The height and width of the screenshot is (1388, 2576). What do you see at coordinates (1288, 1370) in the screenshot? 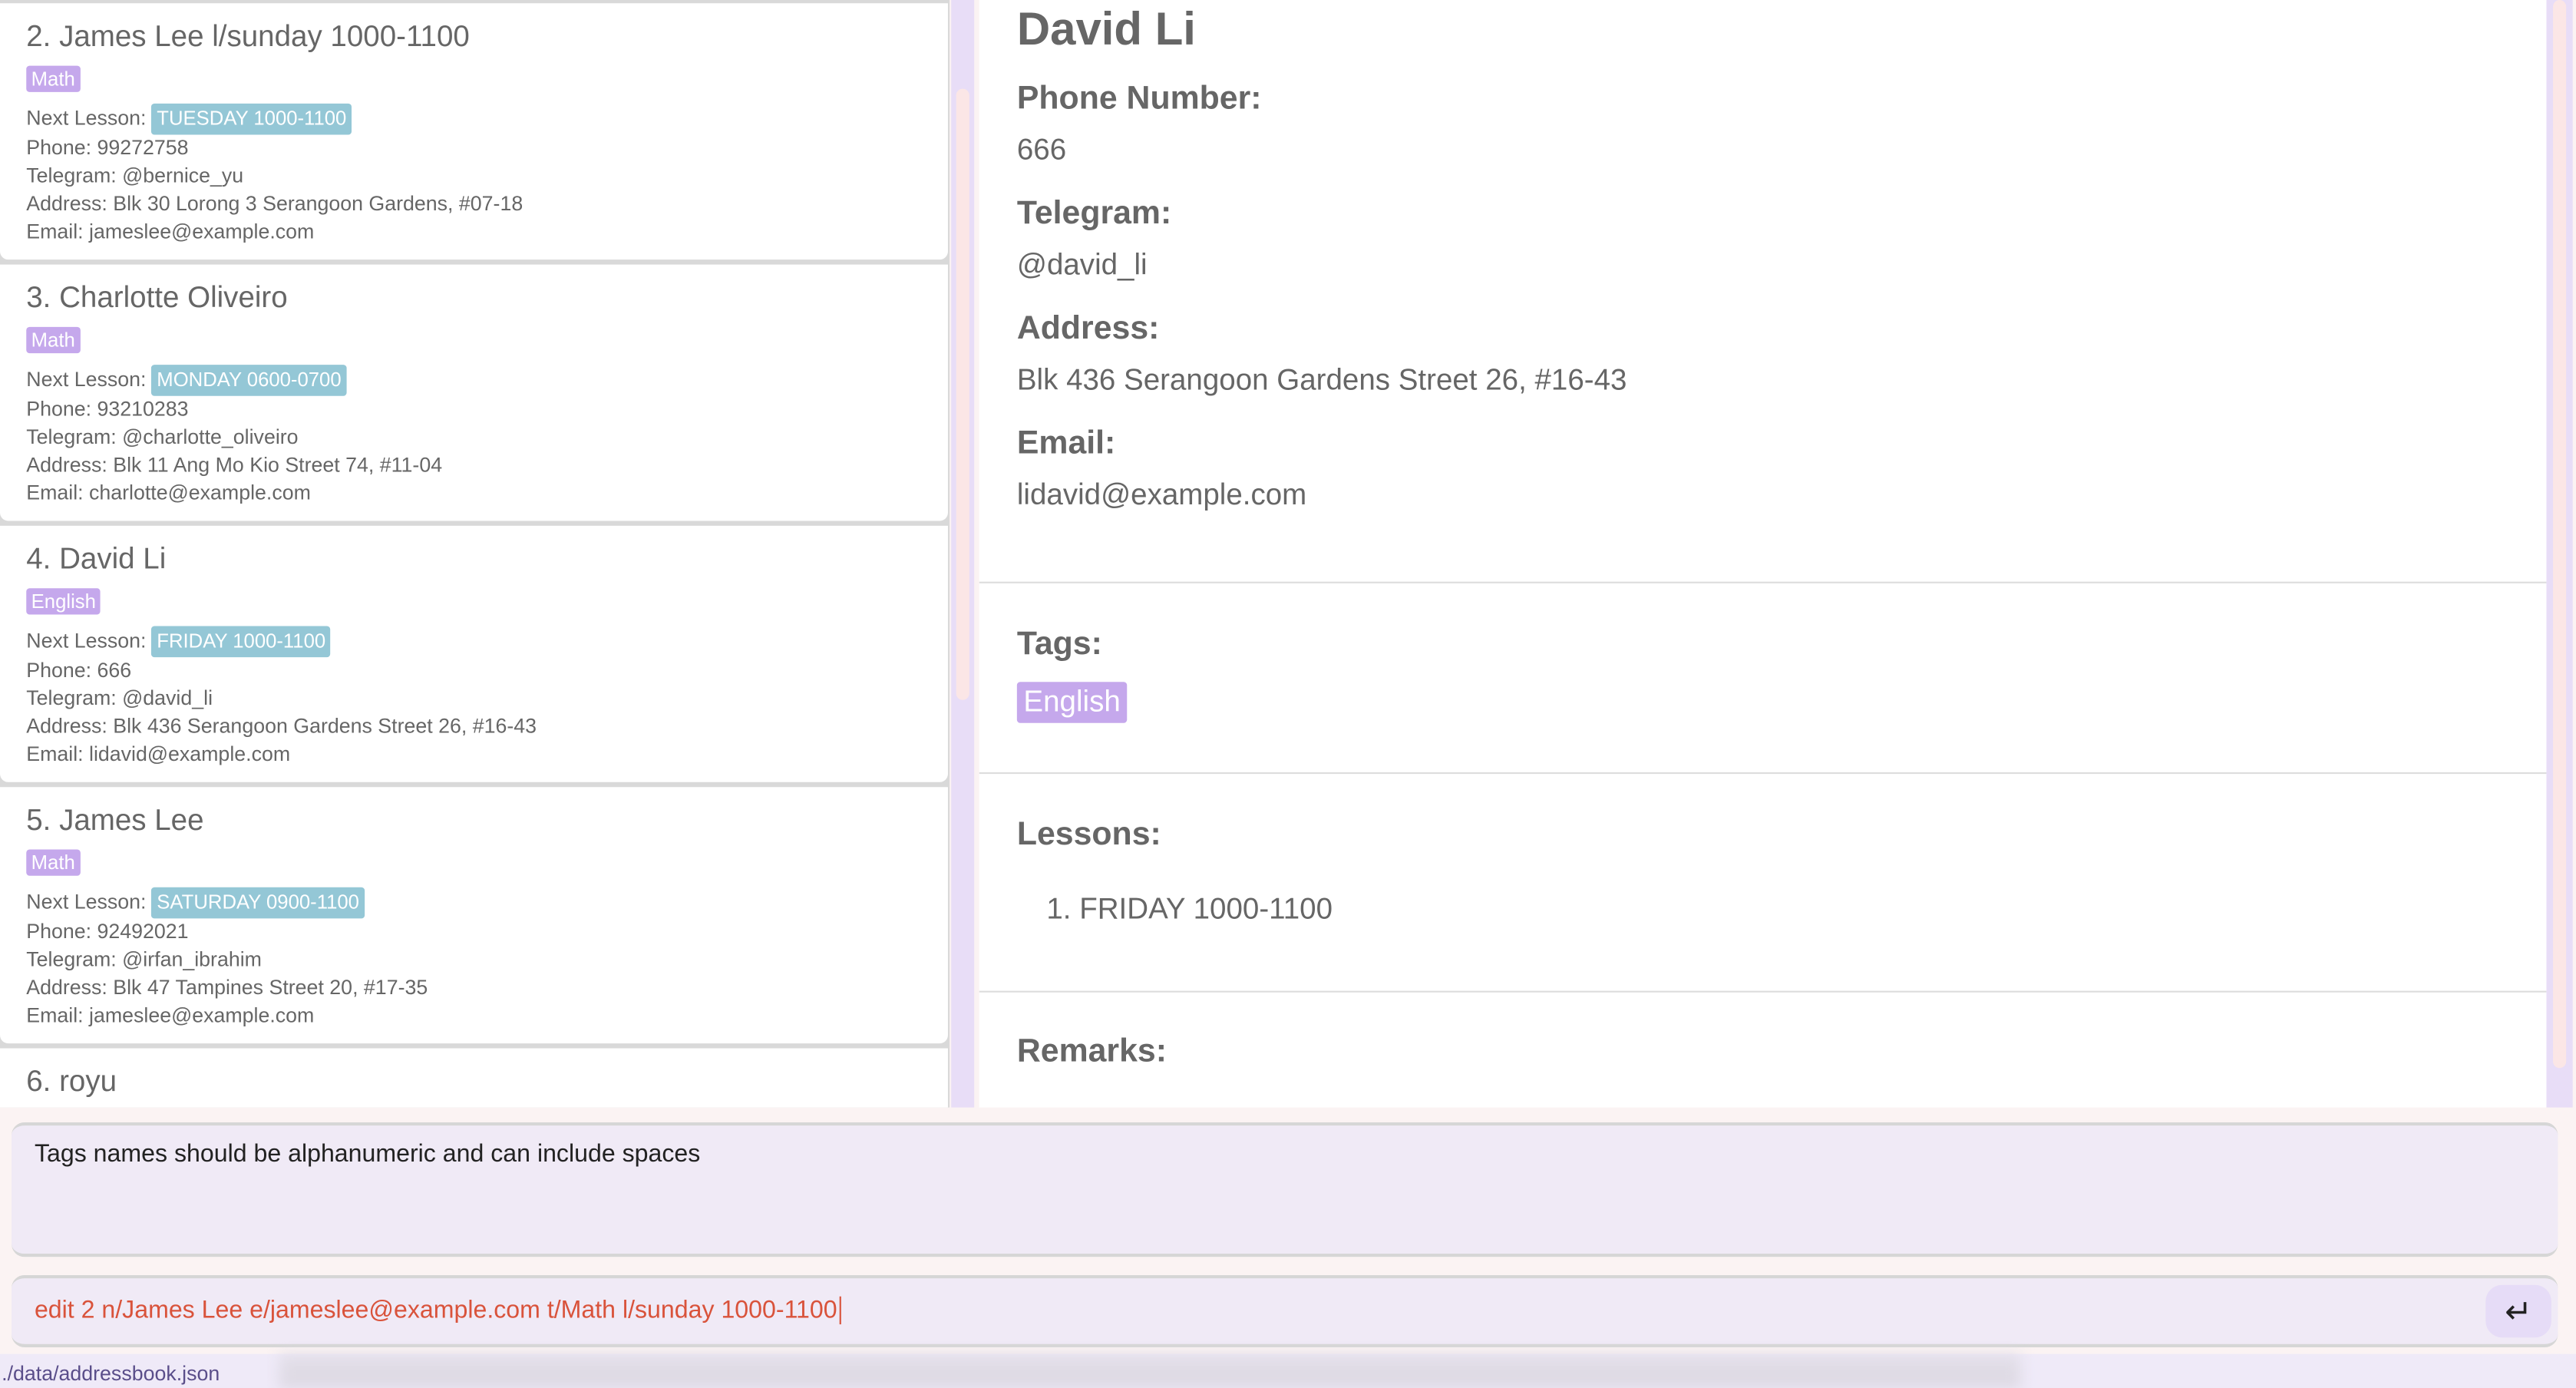
I see `status-bar: ./data/addressbook.json` at bounding box center [1288, 1370].